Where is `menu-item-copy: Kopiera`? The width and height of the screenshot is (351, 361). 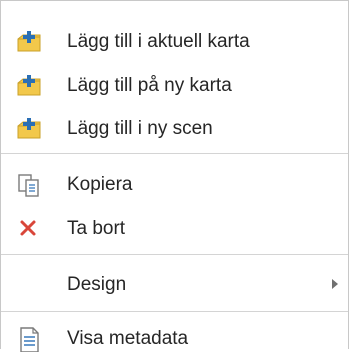 menu-item-copy: Kopiera is located at coordinates (174, 185).